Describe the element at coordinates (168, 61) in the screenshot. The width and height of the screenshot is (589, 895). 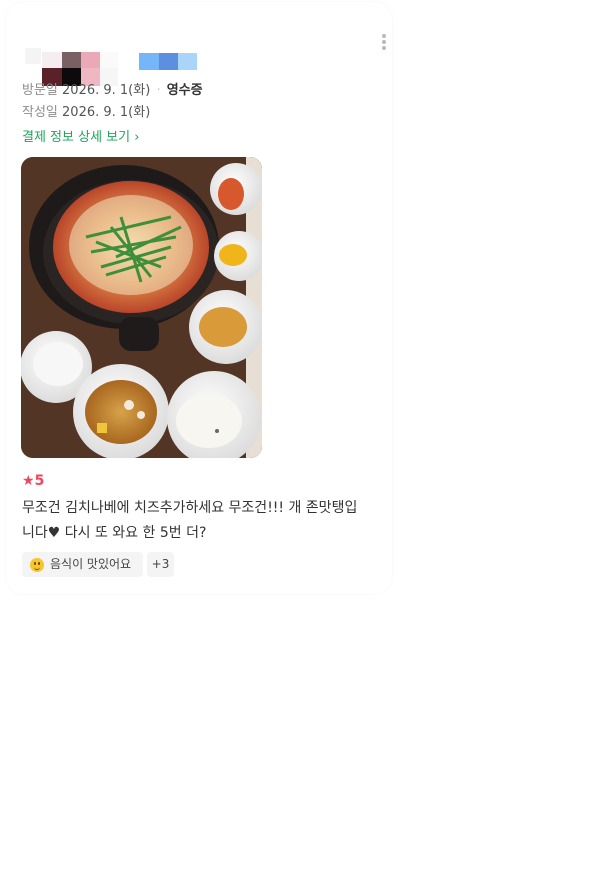
I see `profile-badge-pixelated` at that location.